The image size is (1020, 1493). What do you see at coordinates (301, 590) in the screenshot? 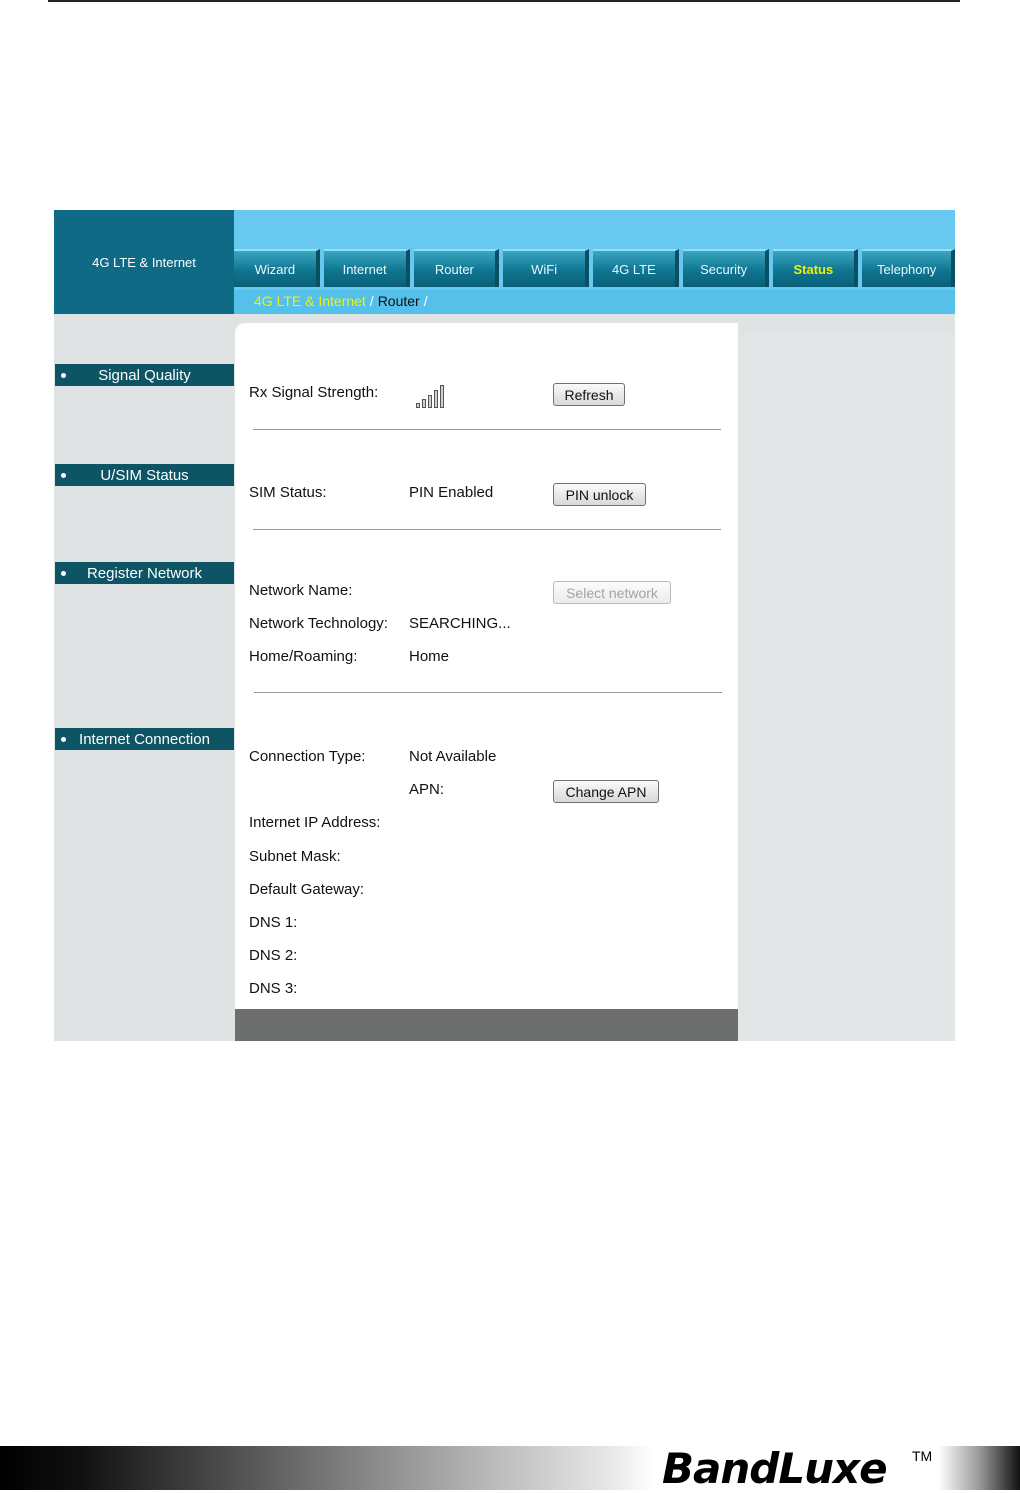
I see `network-name-label: Network Name:` at bounding box center [301, 590].